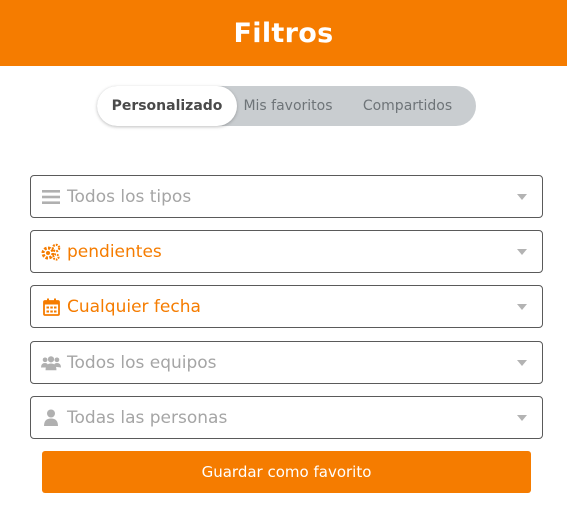 The width and height of the screenshot is (567, 526). What do you see at coordinates (51, 197) in the screenshot?
I see `list-icon` at bounding box center [51, 197].